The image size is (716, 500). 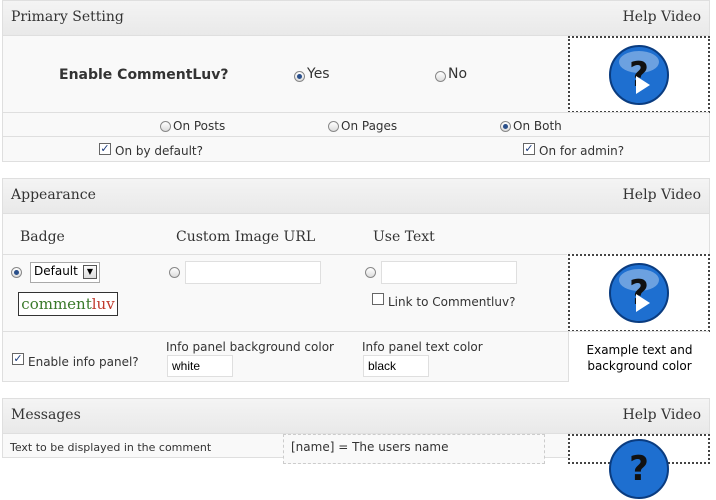 I want to click on primary-setting-header: Primary Setting Help Video, so click(x=356, y=18).